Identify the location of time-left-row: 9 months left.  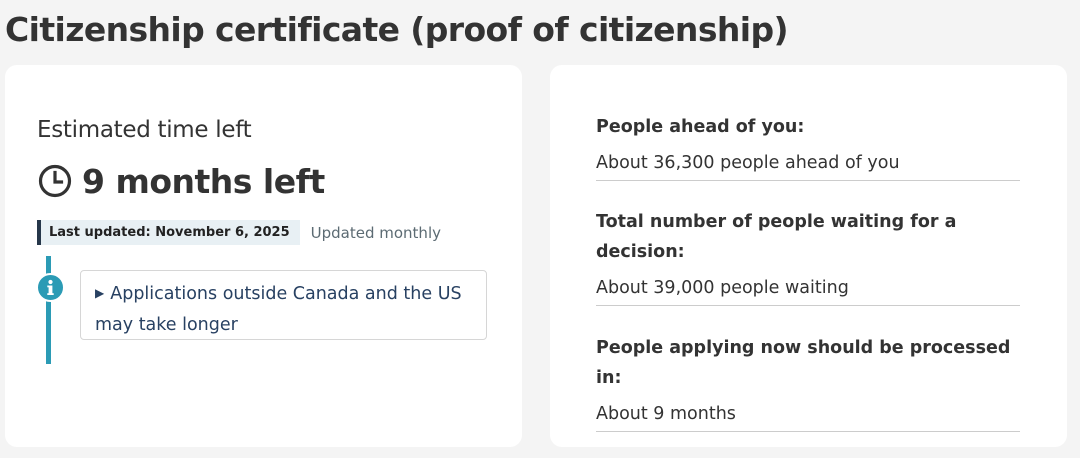
(181, 181).